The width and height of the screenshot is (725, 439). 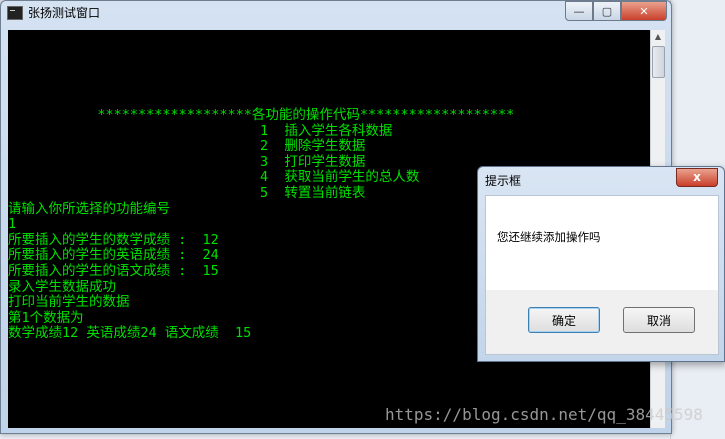 What do you see at coordinates (130, 333) in the screenshot?
I see `console-line: 数学成绩12 英语成绩24 语文成绩 15` at bounding box center [130, 333].